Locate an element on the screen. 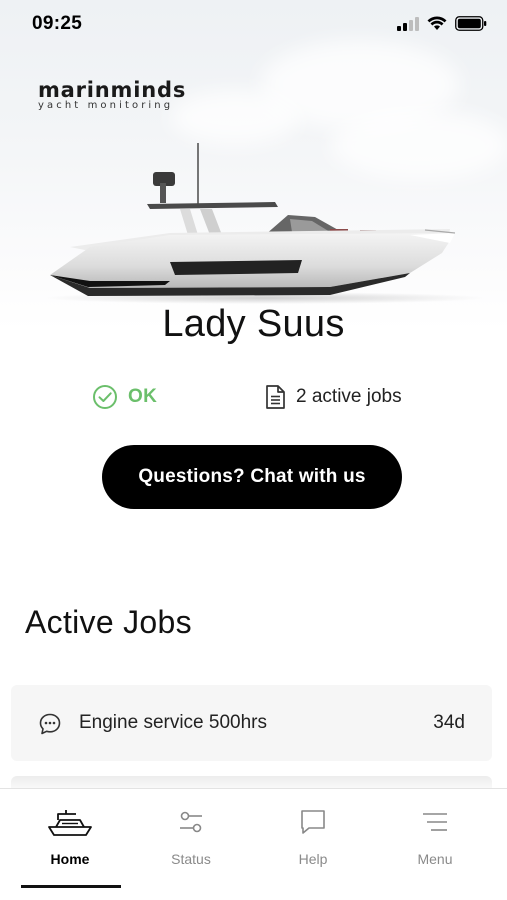  tab-menu: Menu is located at coordinates (435, 844).